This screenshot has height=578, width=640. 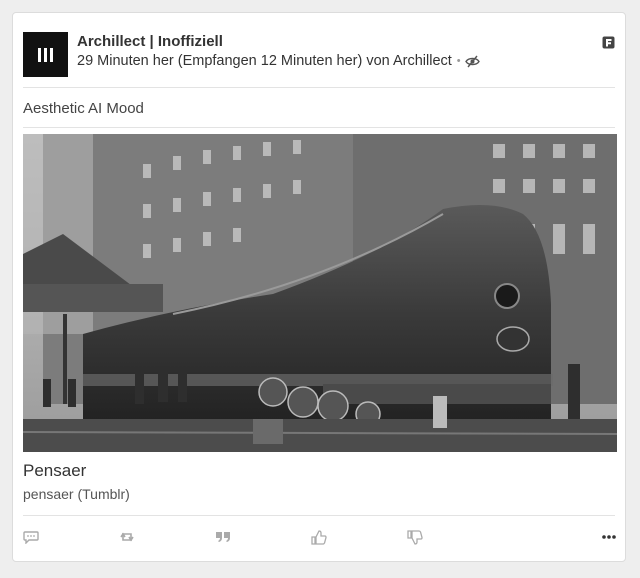 What do you see at coordinates (415, 537) in the screenshot?
I see `thumbs-down-icon` at bounding box center [415, 537].